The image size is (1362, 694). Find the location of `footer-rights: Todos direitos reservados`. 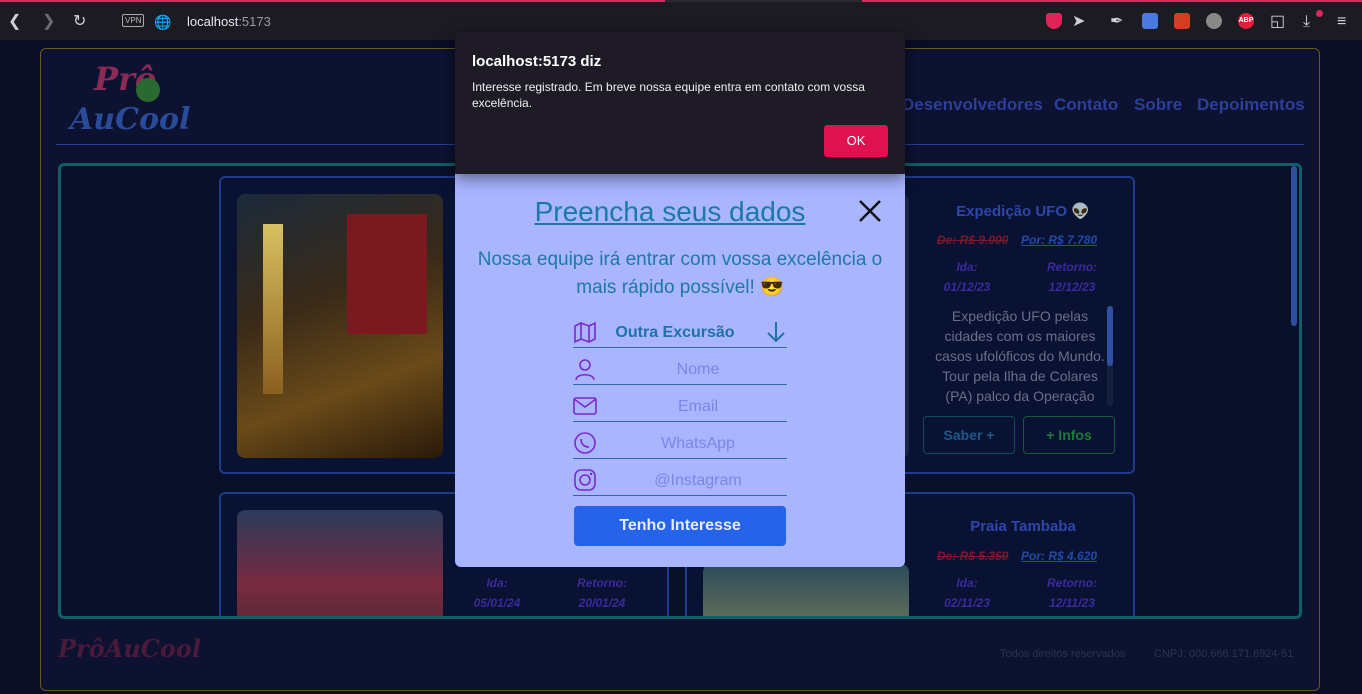

footer-rights: Todos direitos reservados is located at coordinates (1063, 654).